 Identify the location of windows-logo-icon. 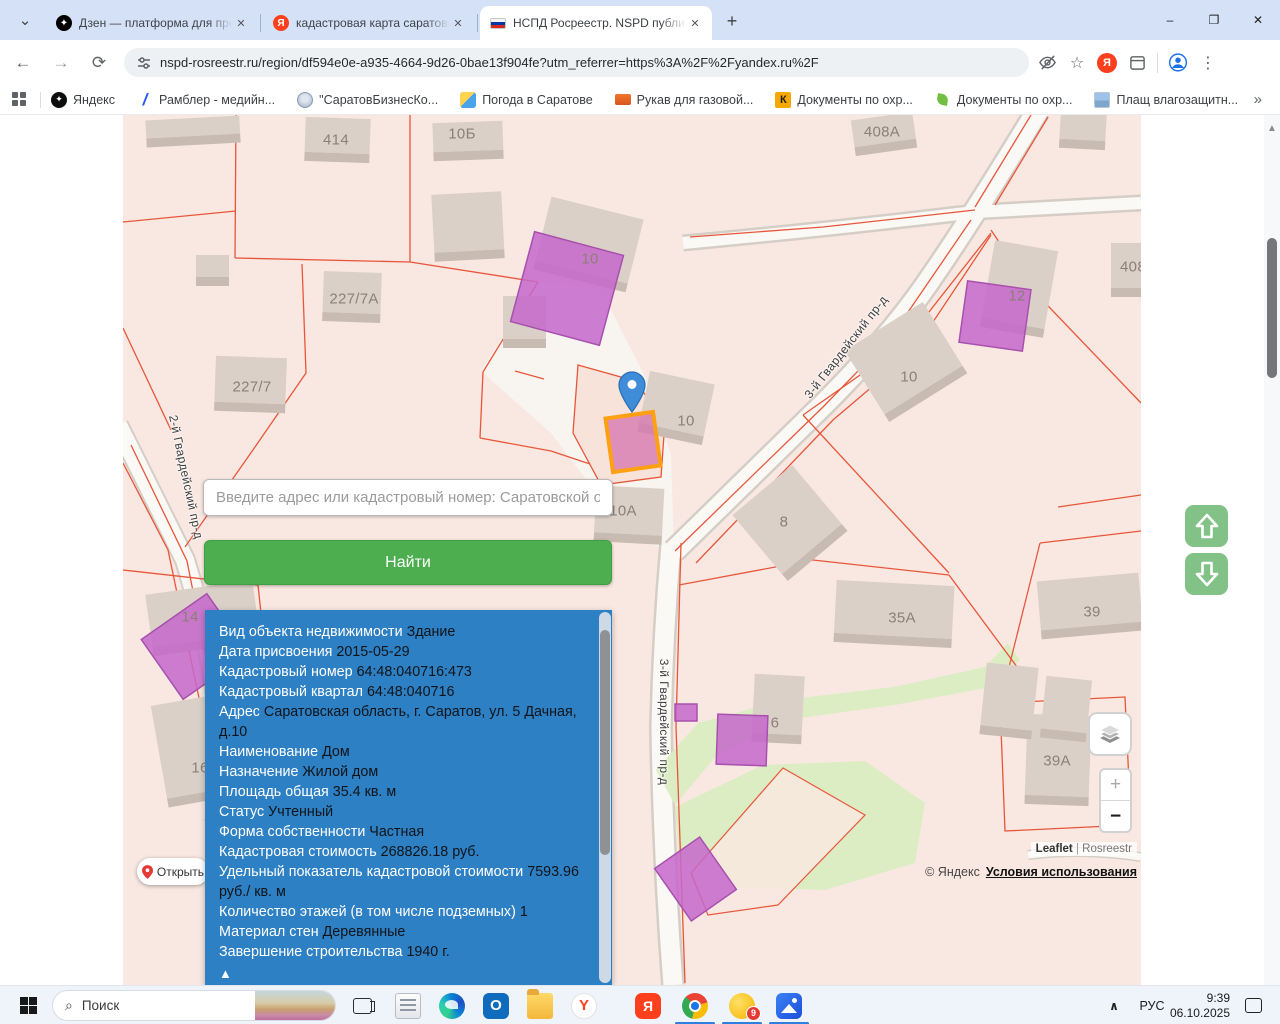
(28, 1005).